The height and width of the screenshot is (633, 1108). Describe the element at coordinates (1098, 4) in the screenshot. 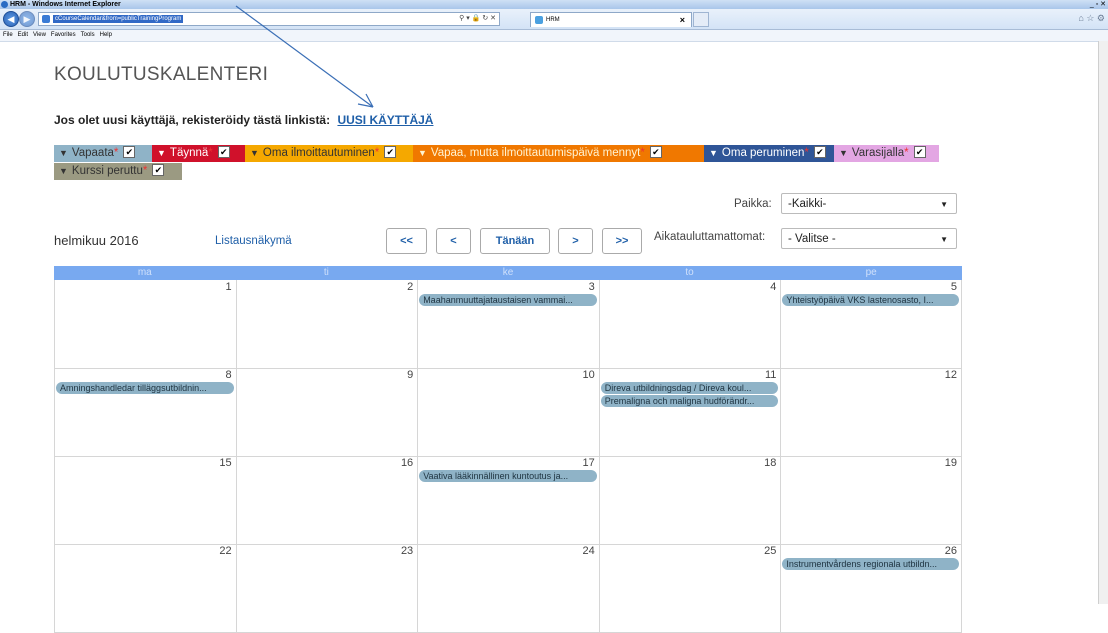

I see `window-controls: _ ▫ ✕` at that location.